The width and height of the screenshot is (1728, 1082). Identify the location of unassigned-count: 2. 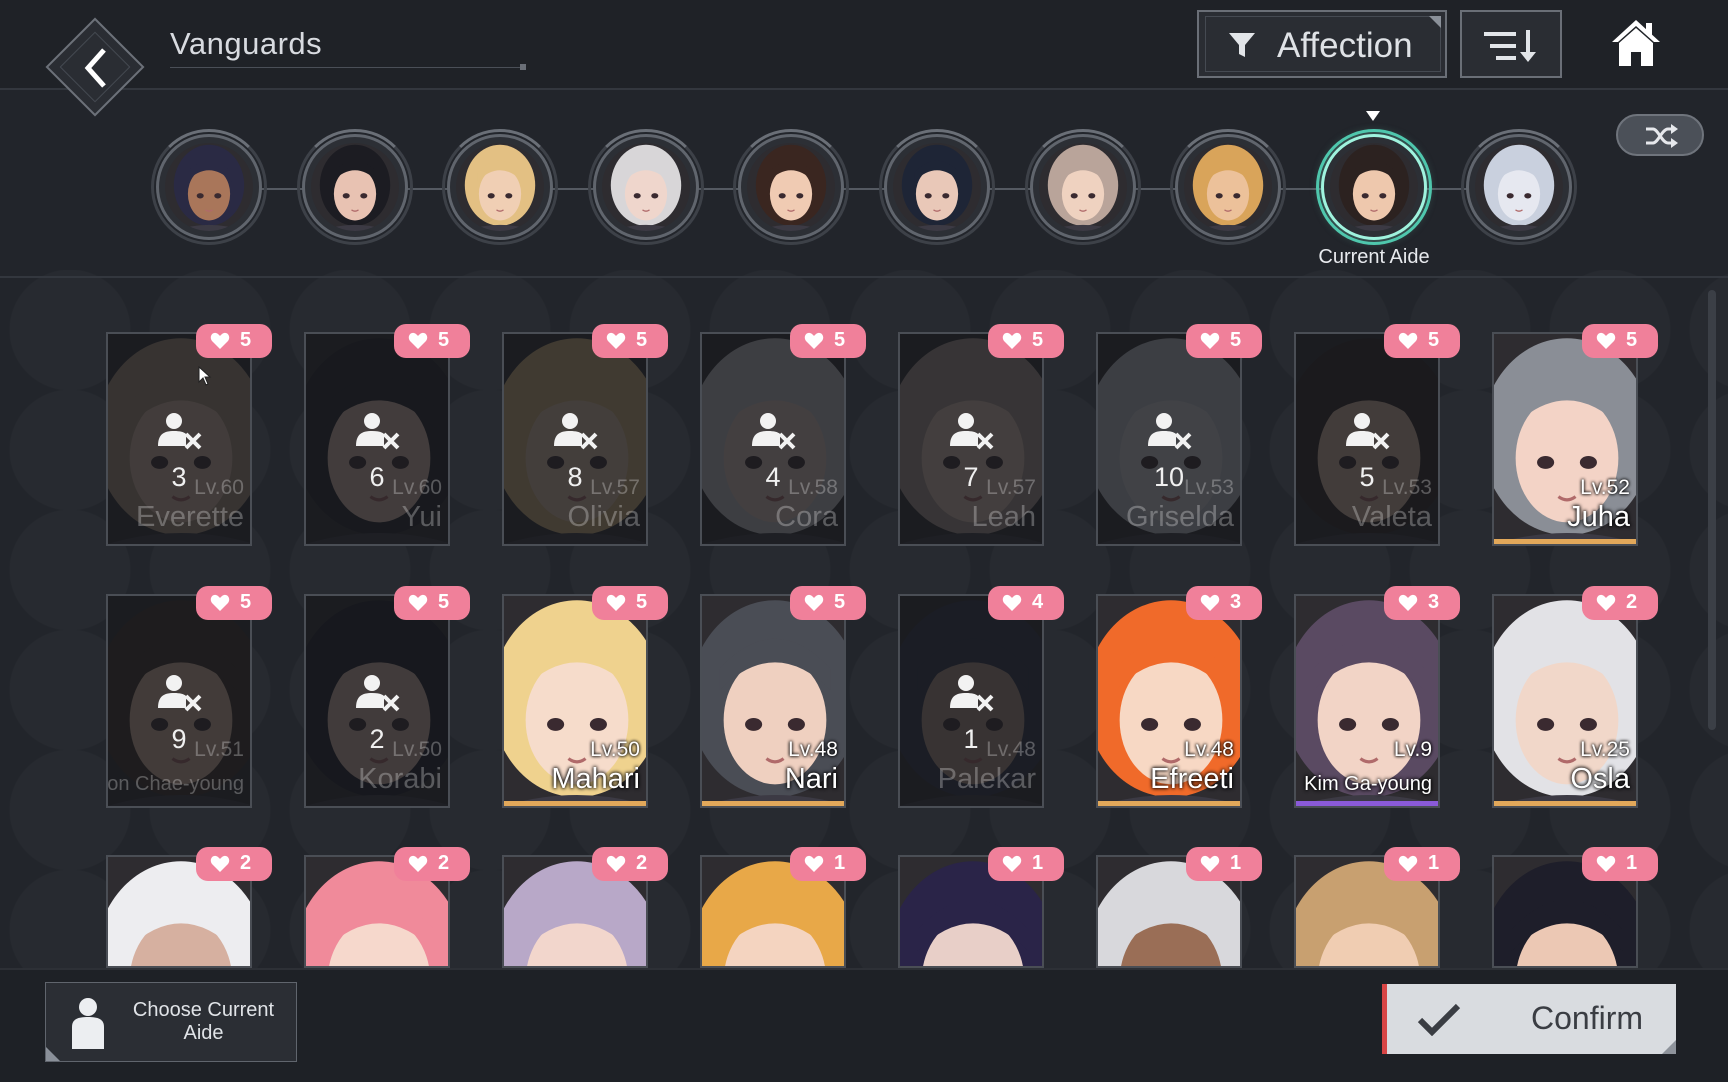
(377, 739).